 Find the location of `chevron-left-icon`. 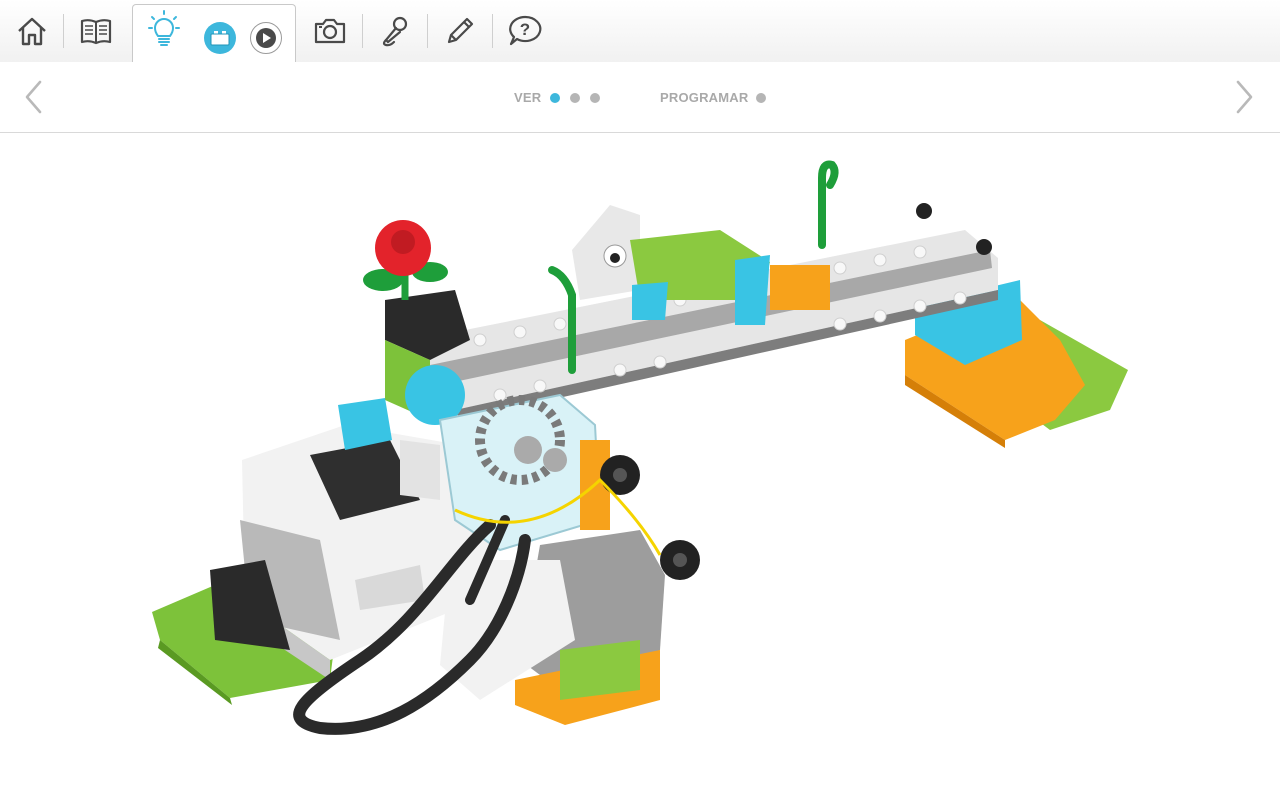

chevron-left-icon is located at coordinates (33, 97).